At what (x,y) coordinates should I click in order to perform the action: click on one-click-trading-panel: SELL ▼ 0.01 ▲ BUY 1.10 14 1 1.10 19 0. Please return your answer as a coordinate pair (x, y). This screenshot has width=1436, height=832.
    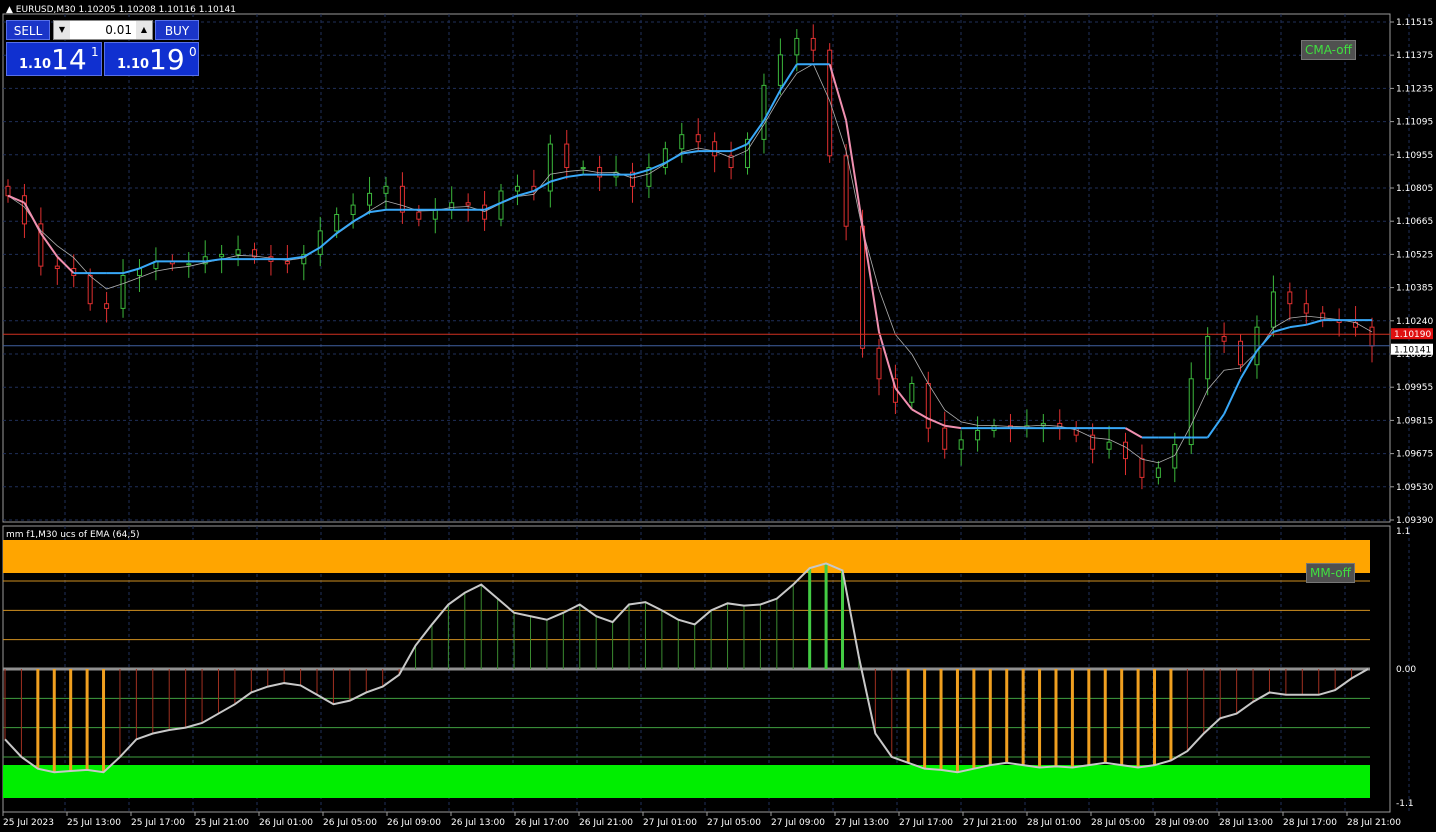
    Looking at the image, I should click on (102, 48).